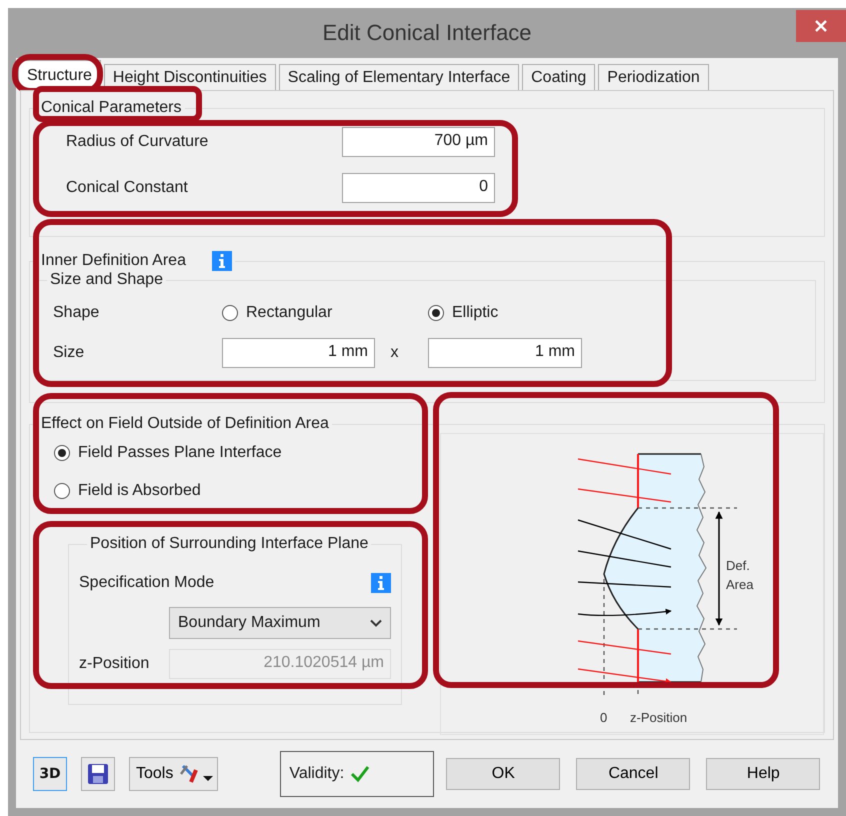 Image resolution: width=846 pixels, height=816 pixels. I want to click on axis-label: z-Position, so click(659, 717).